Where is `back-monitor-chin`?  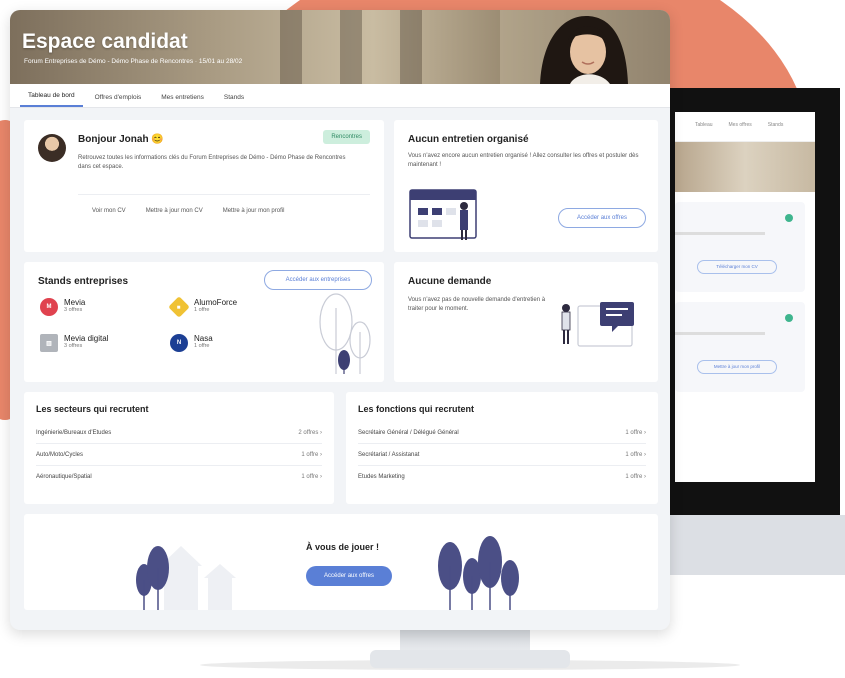 back-monitor-chin is located at coordinates (742, 545).